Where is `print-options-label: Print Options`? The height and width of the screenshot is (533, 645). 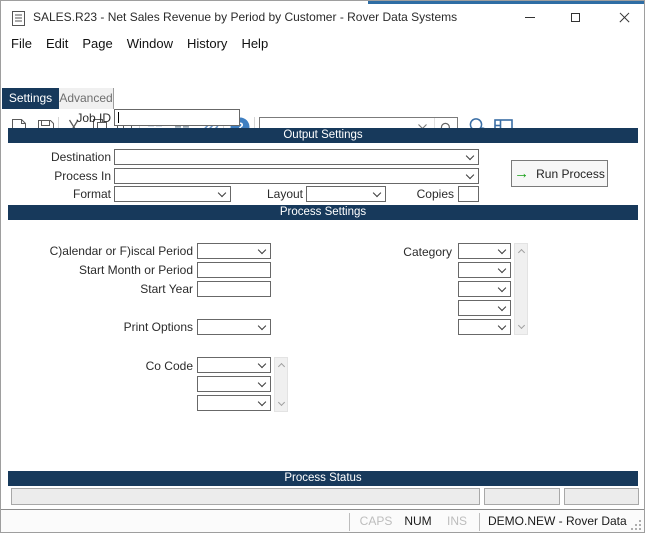 print-options-label: Print Options is located at coordinates (158, 327).